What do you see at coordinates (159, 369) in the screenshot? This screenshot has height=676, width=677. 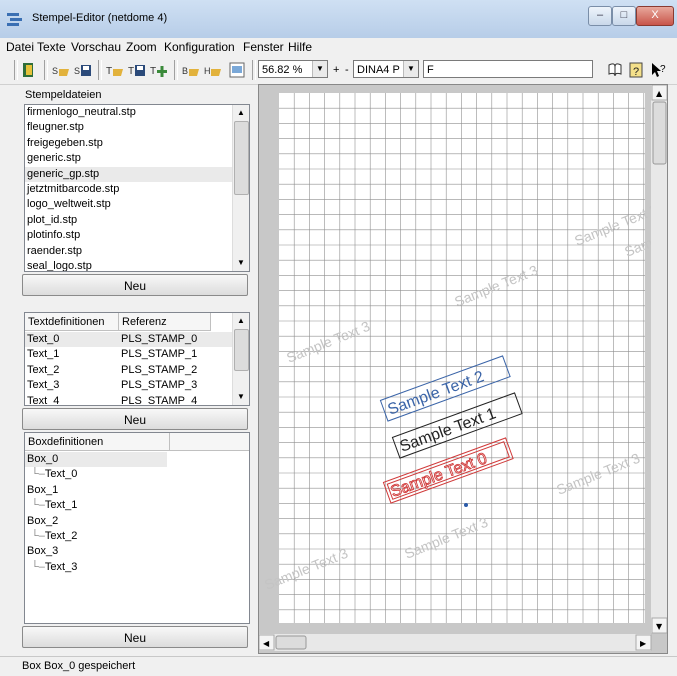 I see `reference-cell: PLS_STAMP_2` at bounding box center [159, 369].